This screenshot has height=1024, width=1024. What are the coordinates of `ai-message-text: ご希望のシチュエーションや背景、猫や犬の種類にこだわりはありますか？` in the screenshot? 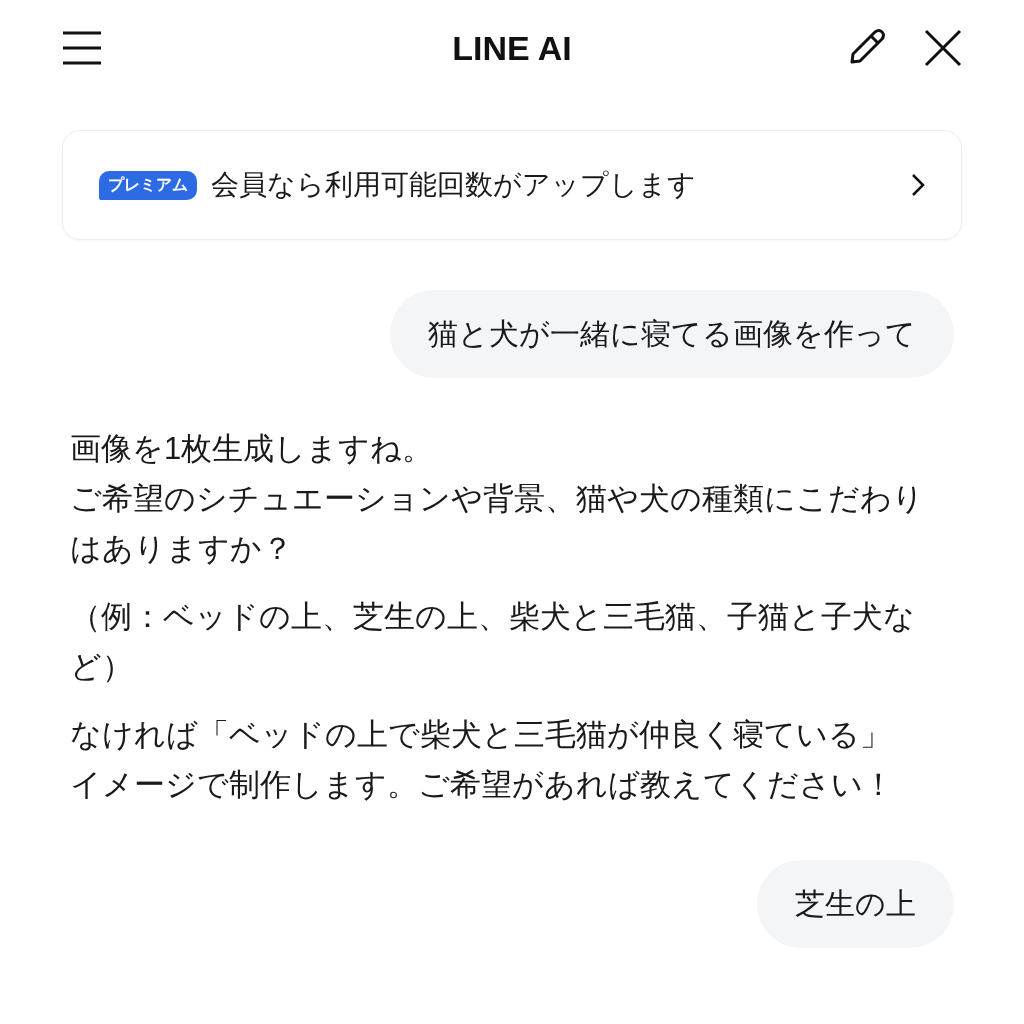 It's located at (497, 524).